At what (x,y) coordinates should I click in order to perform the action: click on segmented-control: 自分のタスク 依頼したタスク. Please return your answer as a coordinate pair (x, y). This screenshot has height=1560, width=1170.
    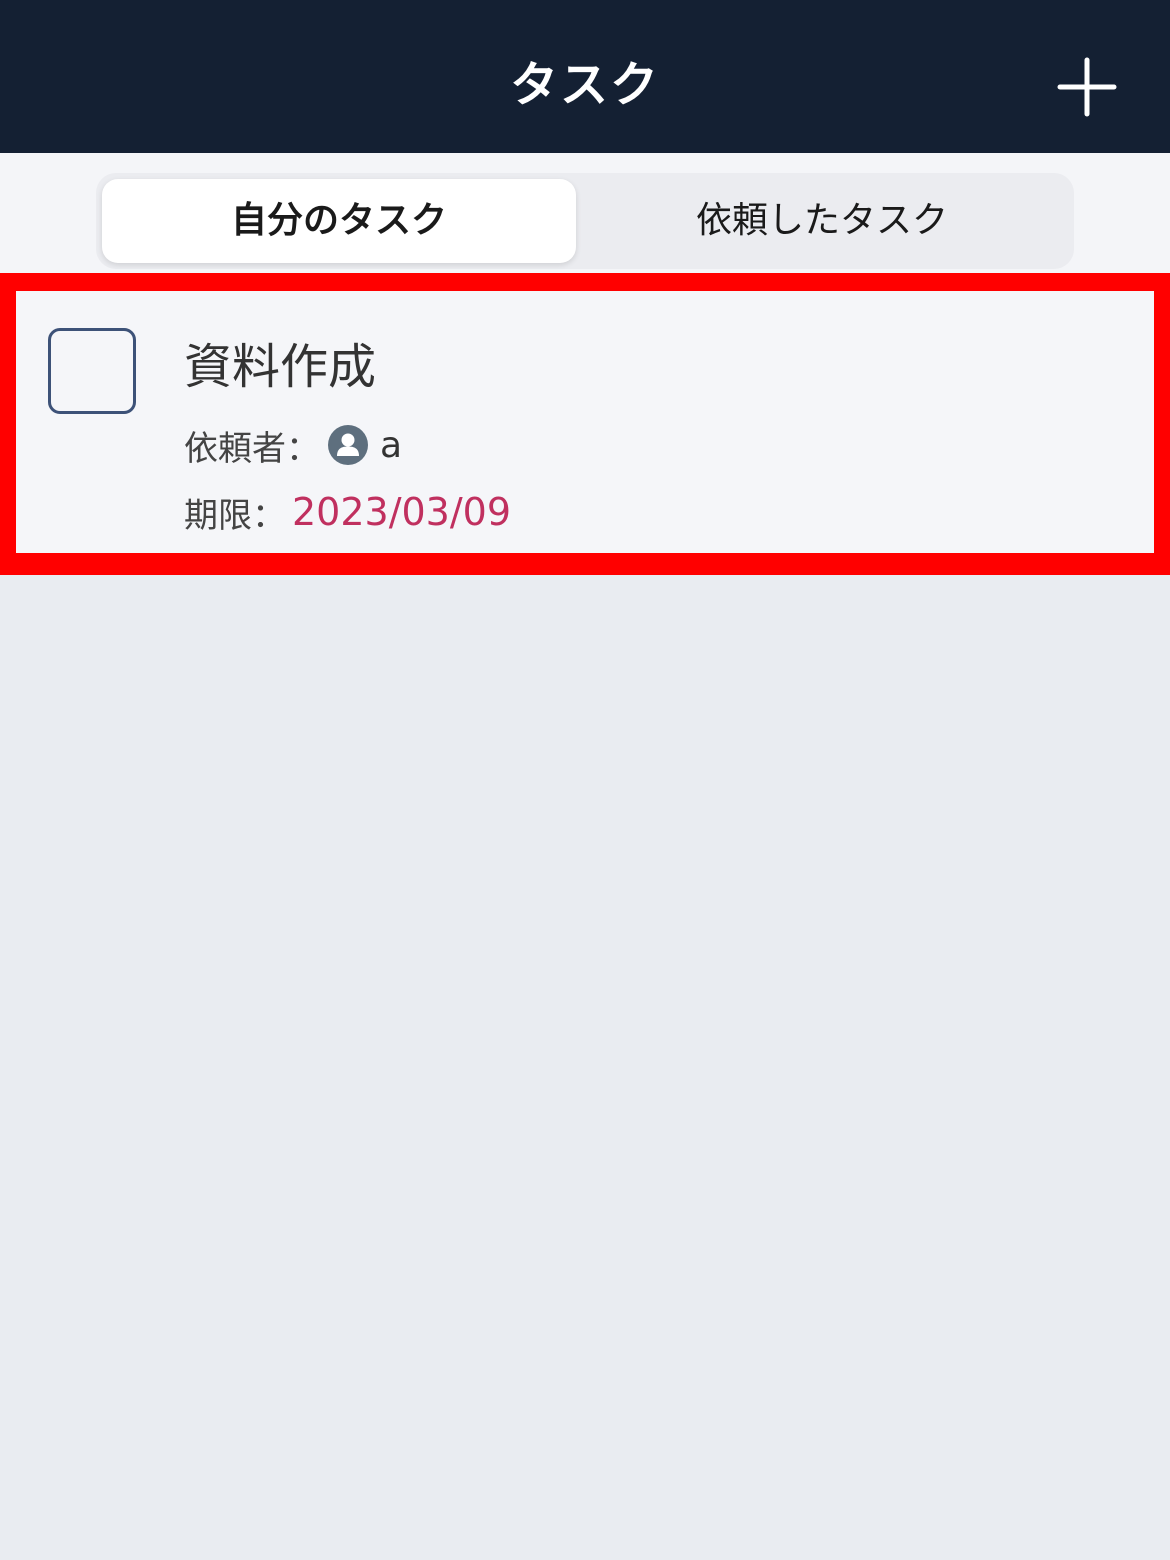
    Looking at the image, I should click on (585, 221).